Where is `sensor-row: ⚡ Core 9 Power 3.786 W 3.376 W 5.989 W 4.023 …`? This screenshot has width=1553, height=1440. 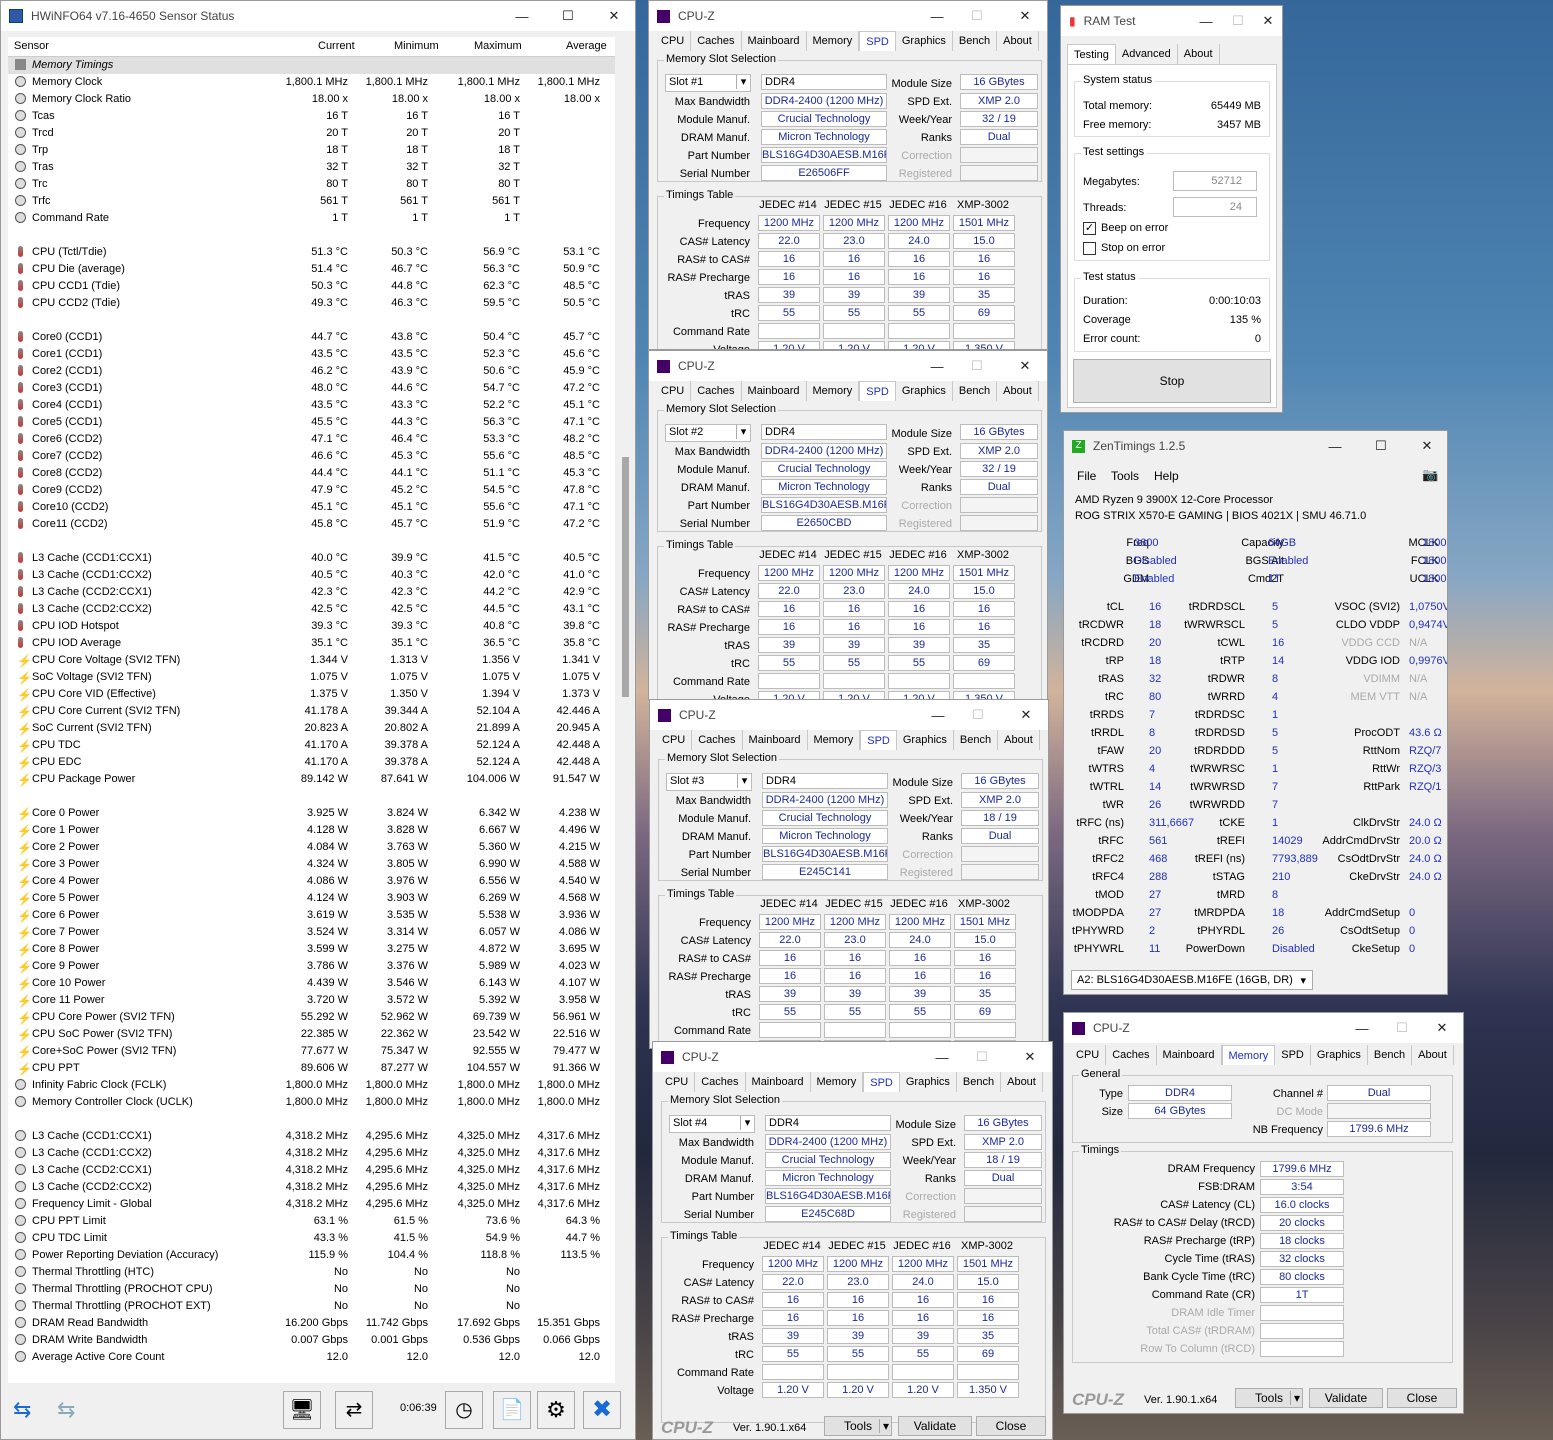 sensor-row: ⚡ Core 9 Power 3.786 W 3.376 W 5.989 W 4.023 … is located at coordinates (311, 966).